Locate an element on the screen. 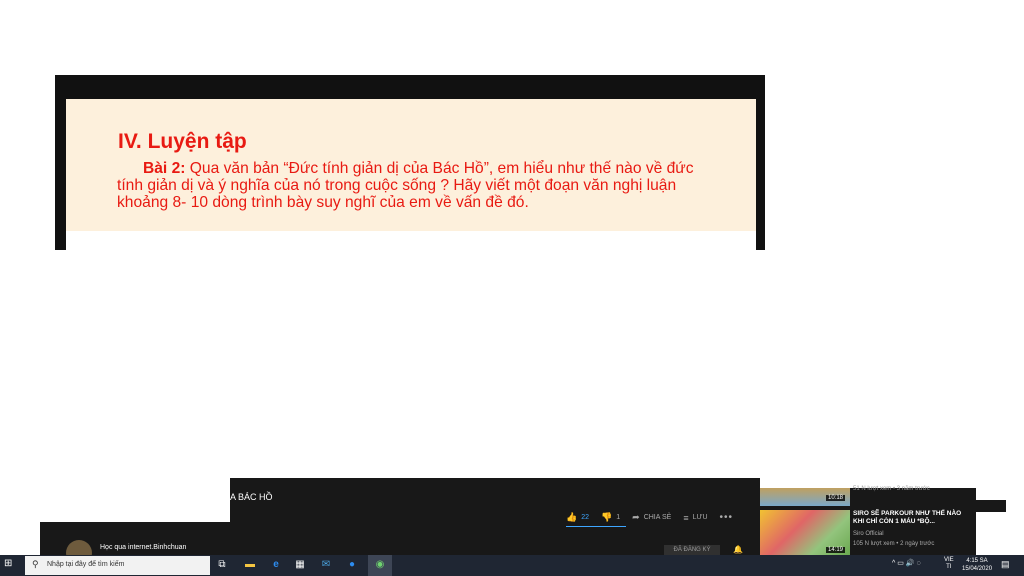 This screenshot has width=1024, height=576. mail-icon: ✉ is located at coordinates (326, 565).